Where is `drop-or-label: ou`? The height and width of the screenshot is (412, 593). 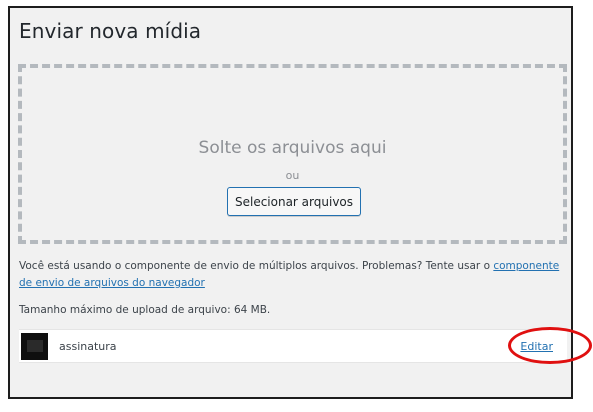 drop-or-label: ou is located at coordinates (292, 175).